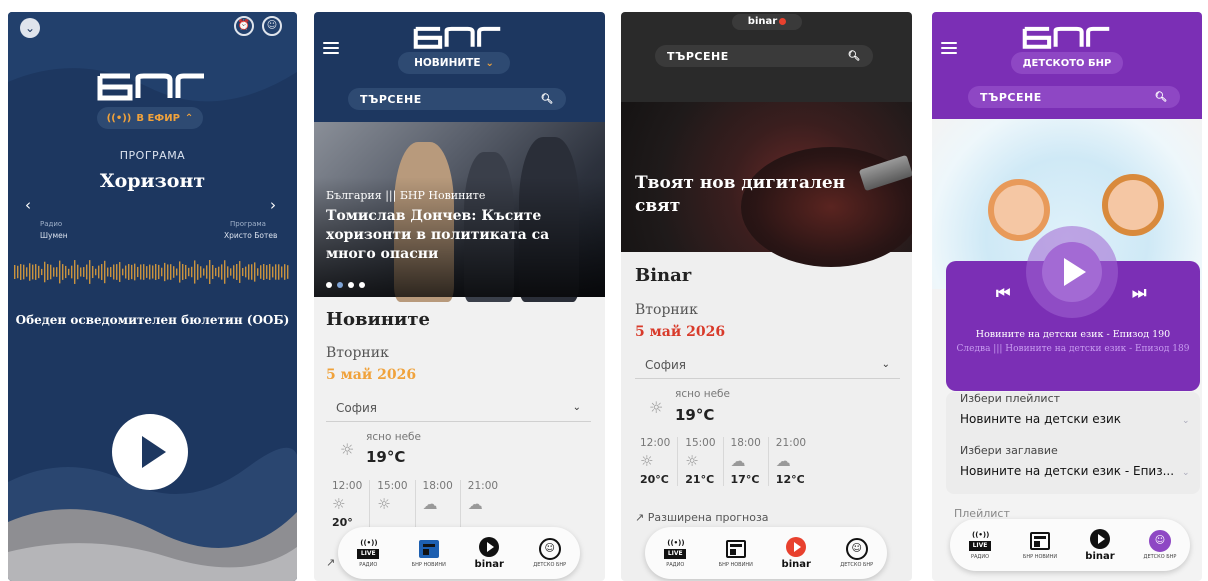  I want to click on forecast-hour: 21:00 ☁, so click(482, 504).